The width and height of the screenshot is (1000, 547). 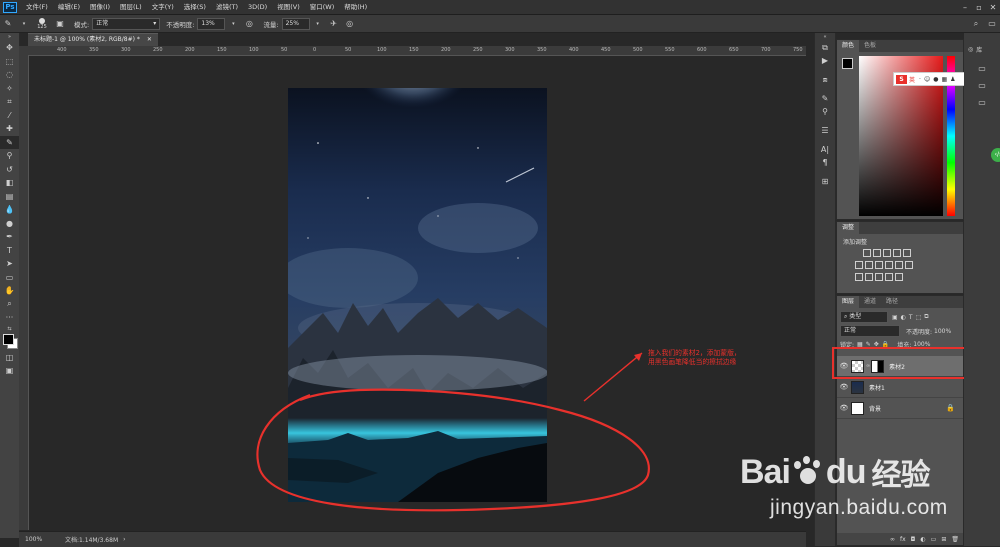 I want to click on layer-opacity-value: 100%, so click(x=942, y=331).